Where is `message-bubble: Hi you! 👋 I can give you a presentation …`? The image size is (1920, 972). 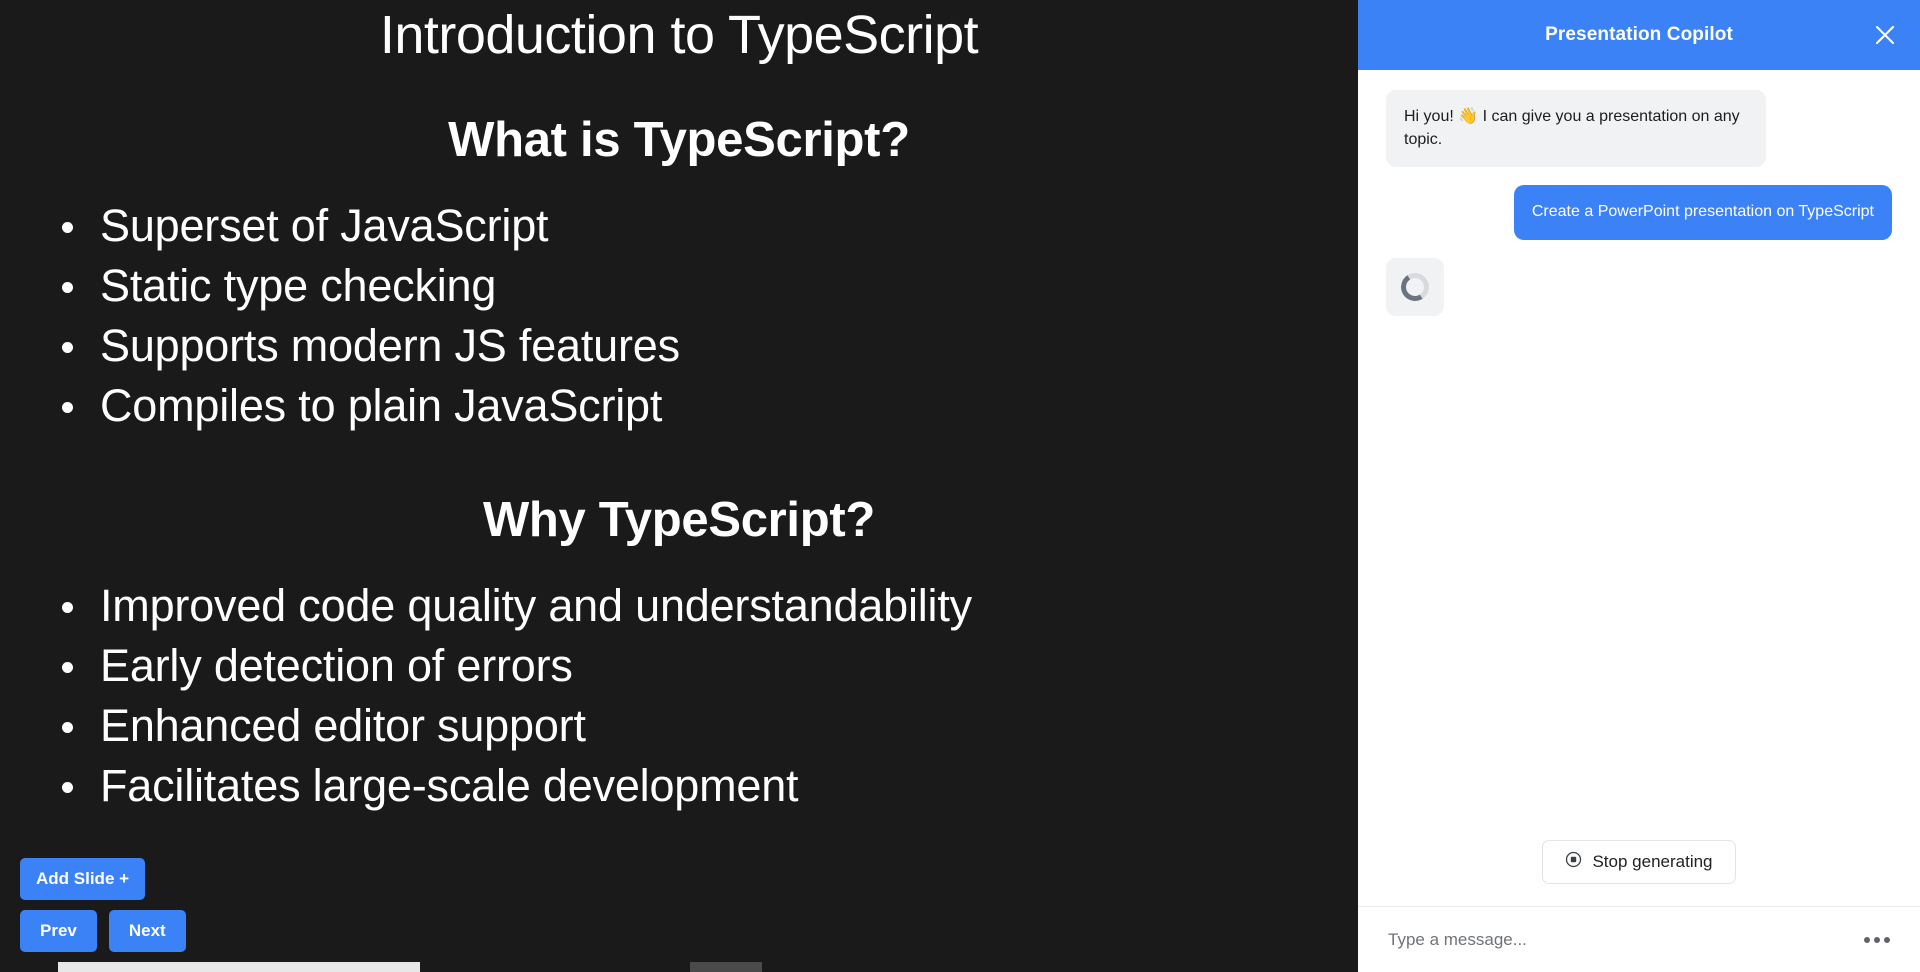
message-bubble: Hi you! 👋 I can give you a presentation … is located at coordinates (1576, 129).